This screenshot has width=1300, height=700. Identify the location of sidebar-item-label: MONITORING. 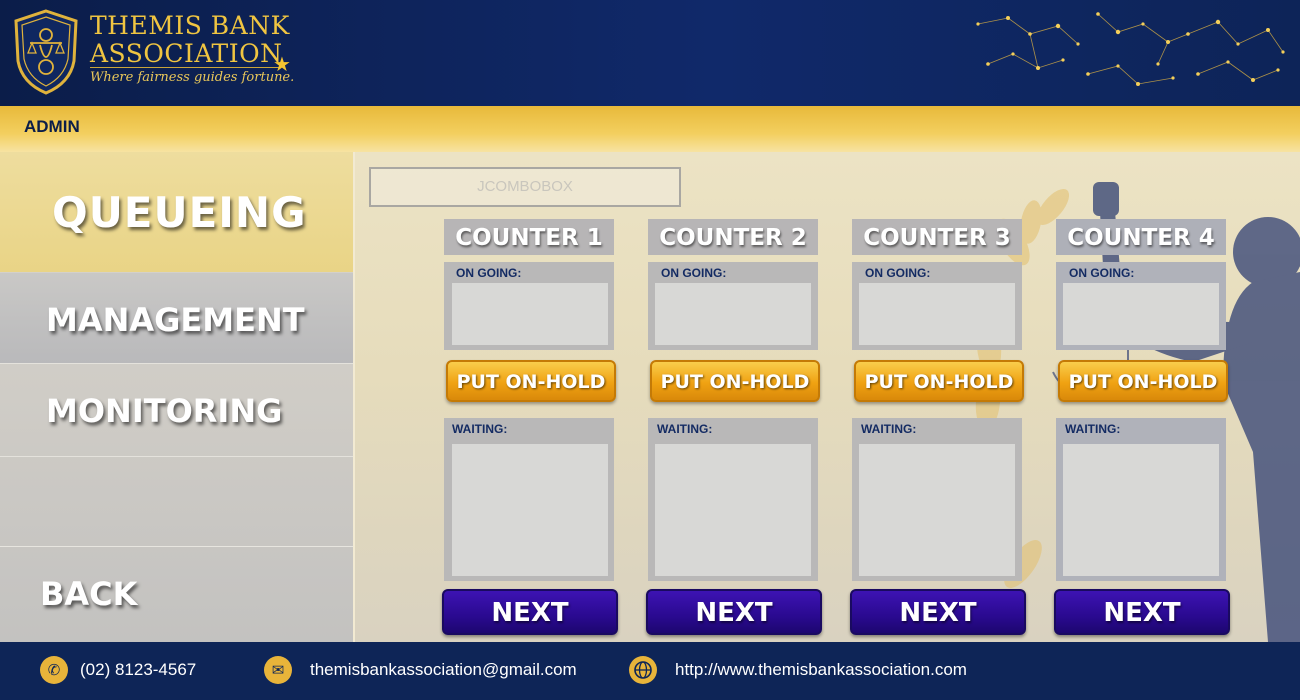
(164, 411).